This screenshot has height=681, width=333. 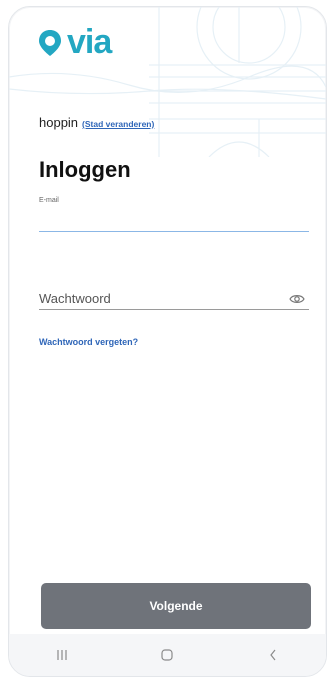 What do you see at coordinates (49, 200) in the screenshot?
I see `email-label: E-mail` at bounding box center [49, 200].